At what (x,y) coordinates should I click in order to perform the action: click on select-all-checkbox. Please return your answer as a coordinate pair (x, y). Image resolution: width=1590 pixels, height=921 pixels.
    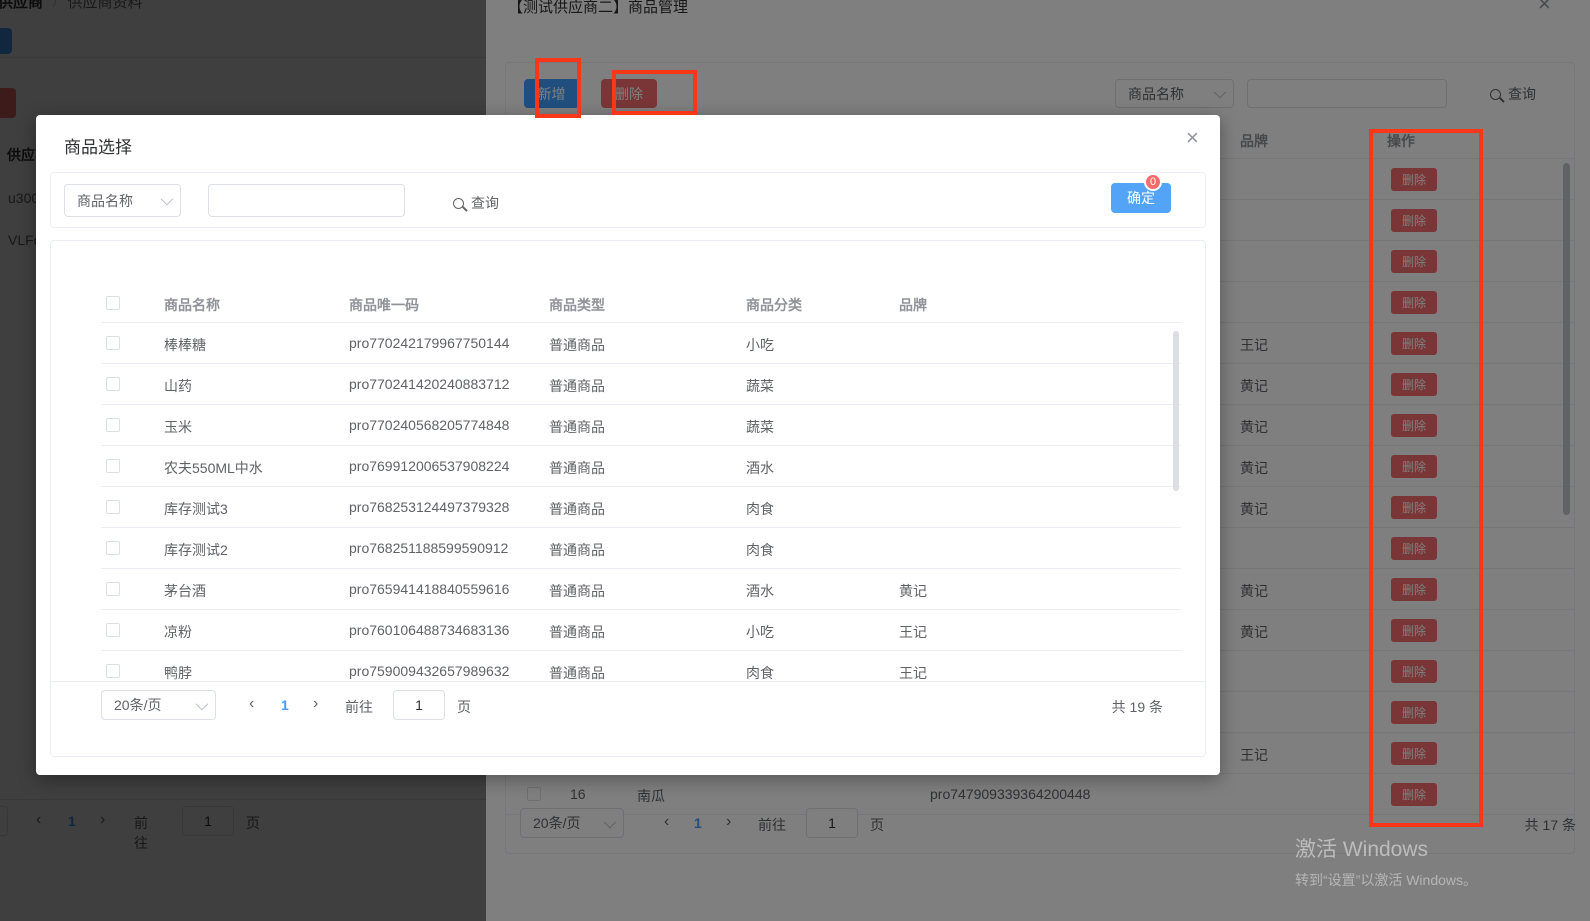
    Looking at the image, I should click on (113, 303).